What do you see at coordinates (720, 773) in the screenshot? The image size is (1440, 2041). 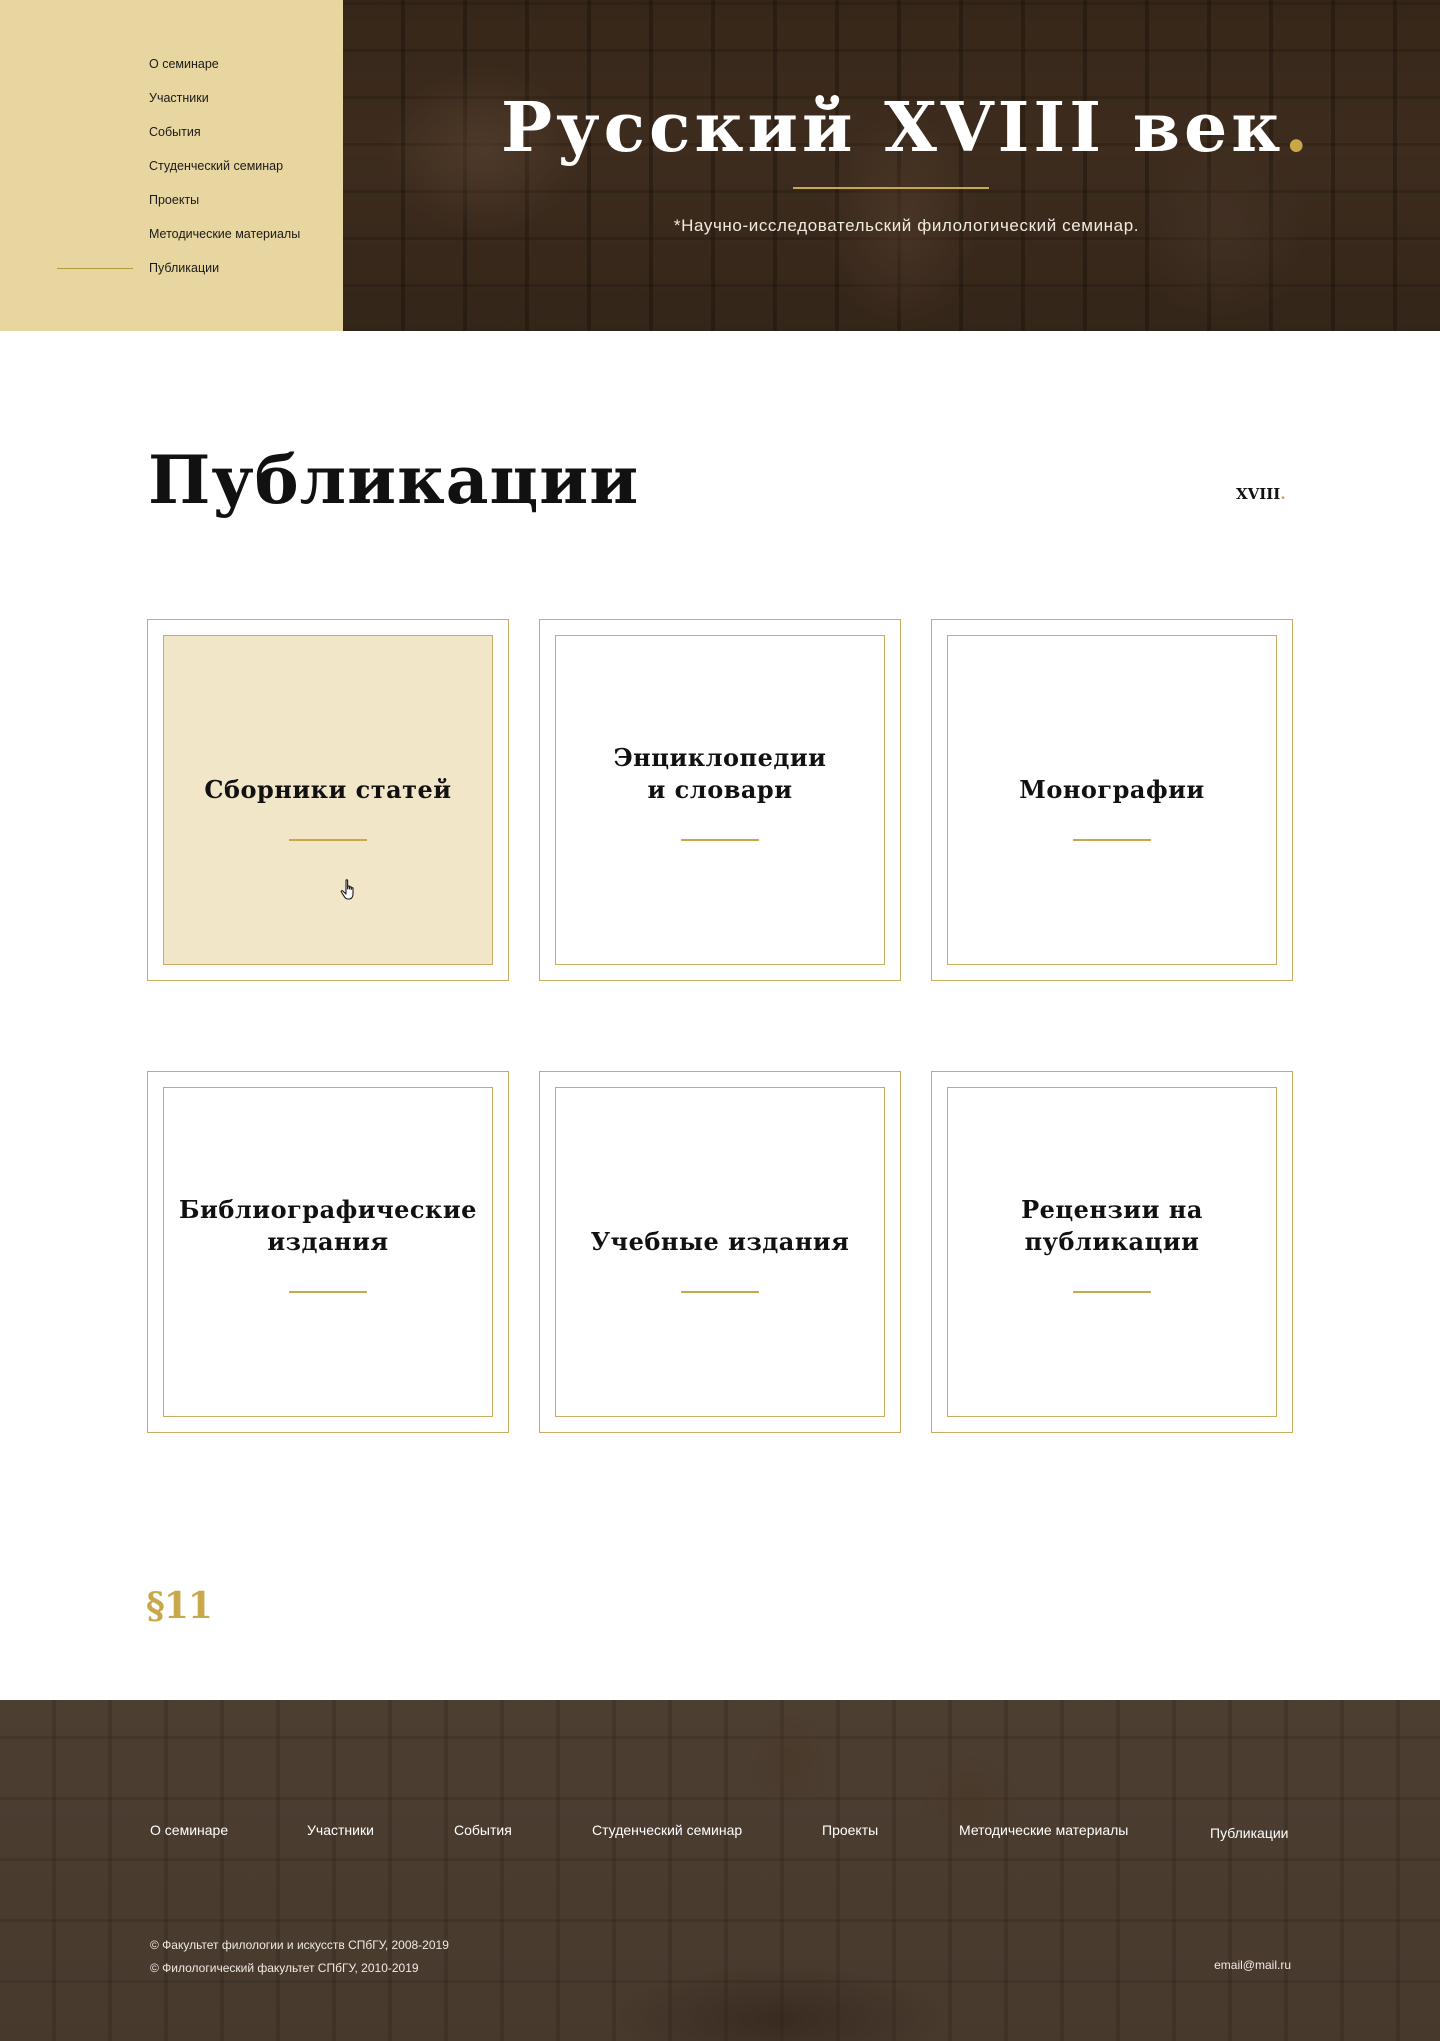 I see `card-label: Энциклопедии и словари` at bounding box center [720, 773].